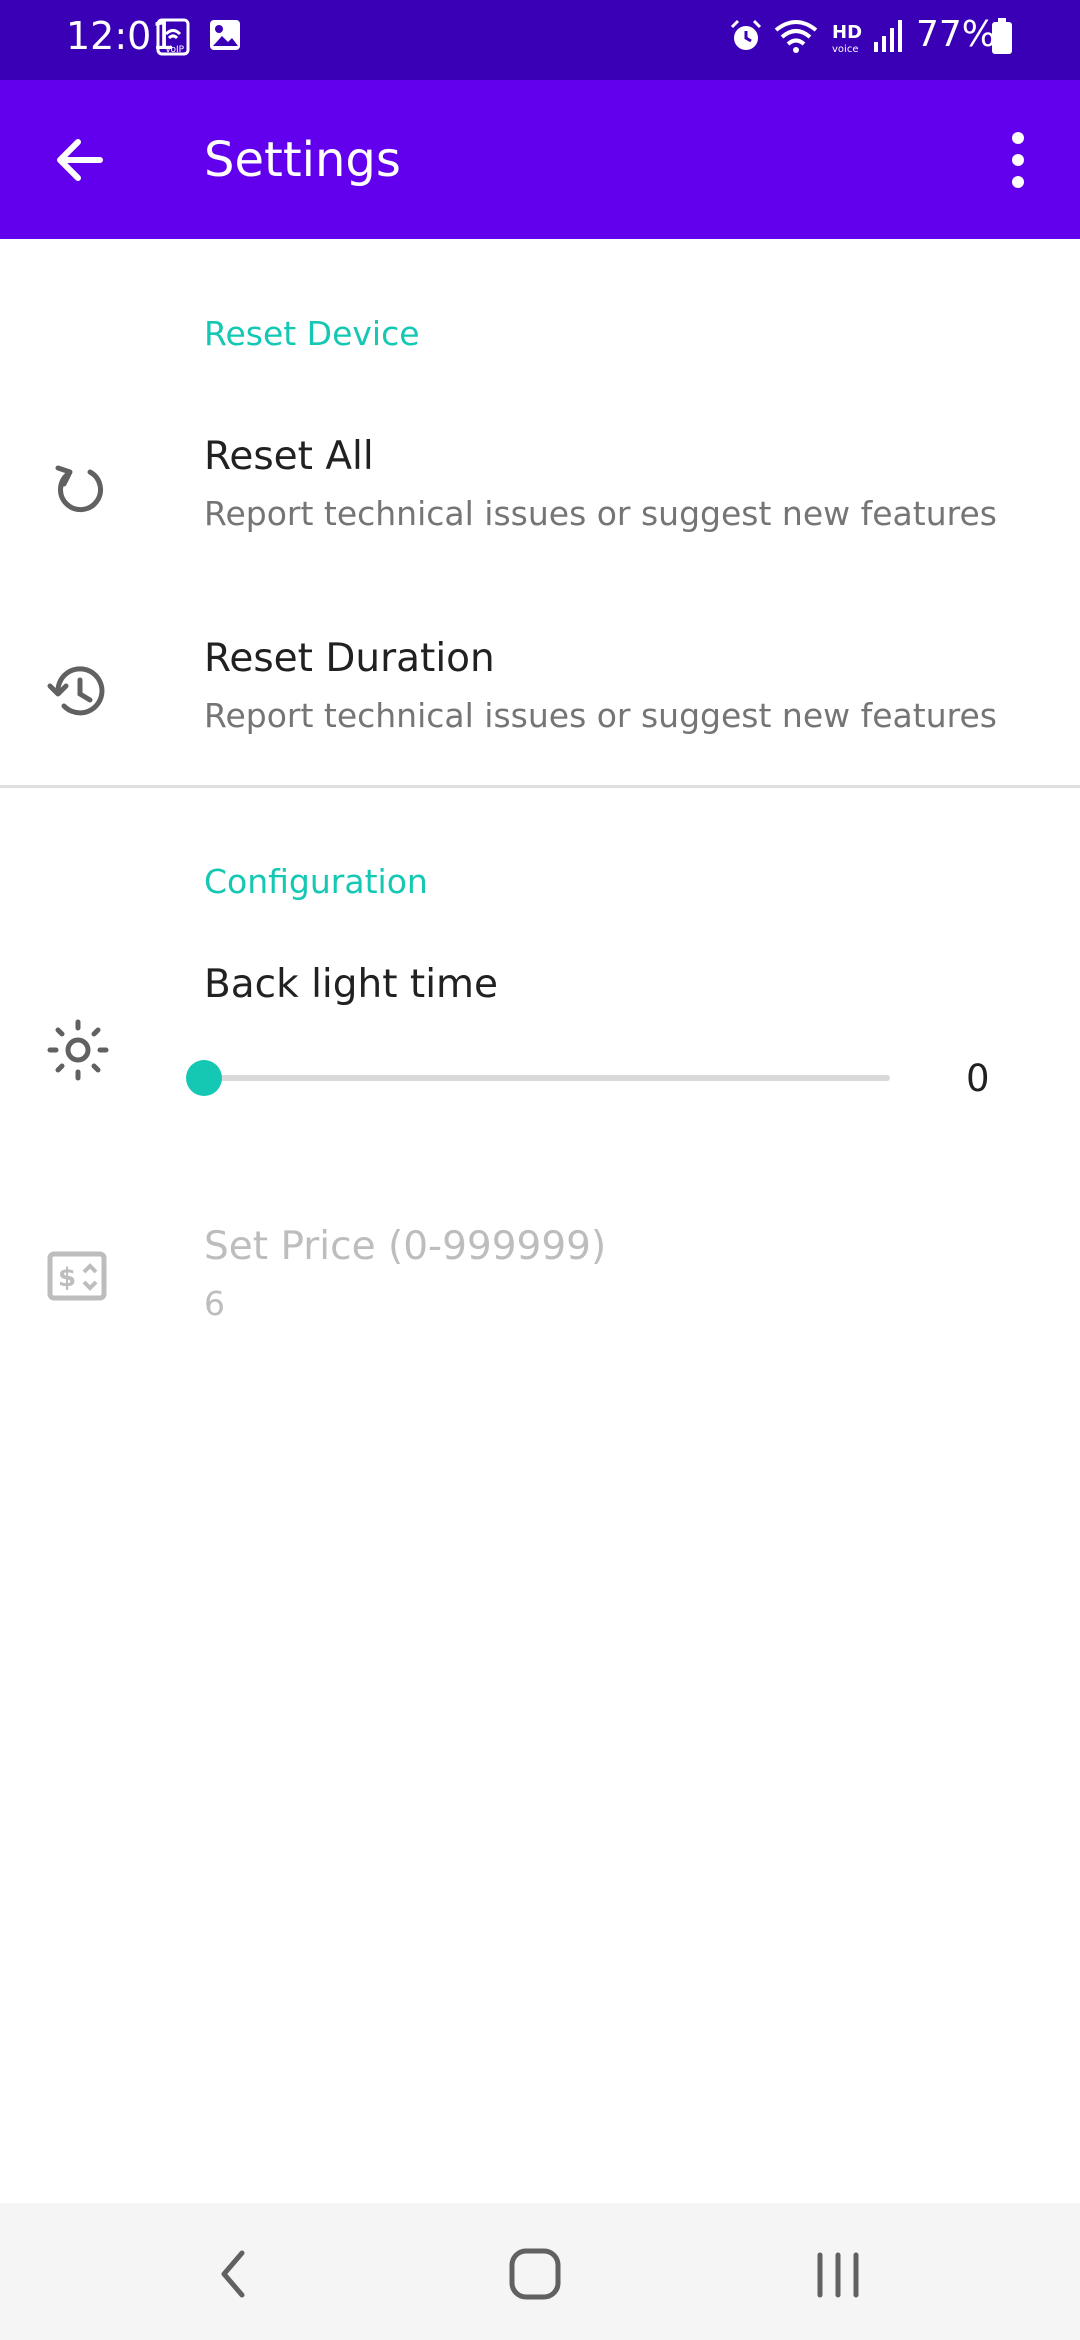 The image size is (1080, 2340). Describe the element at coordinates (78, 1050) in the screenshot. I see `brightness-icon` at that location.